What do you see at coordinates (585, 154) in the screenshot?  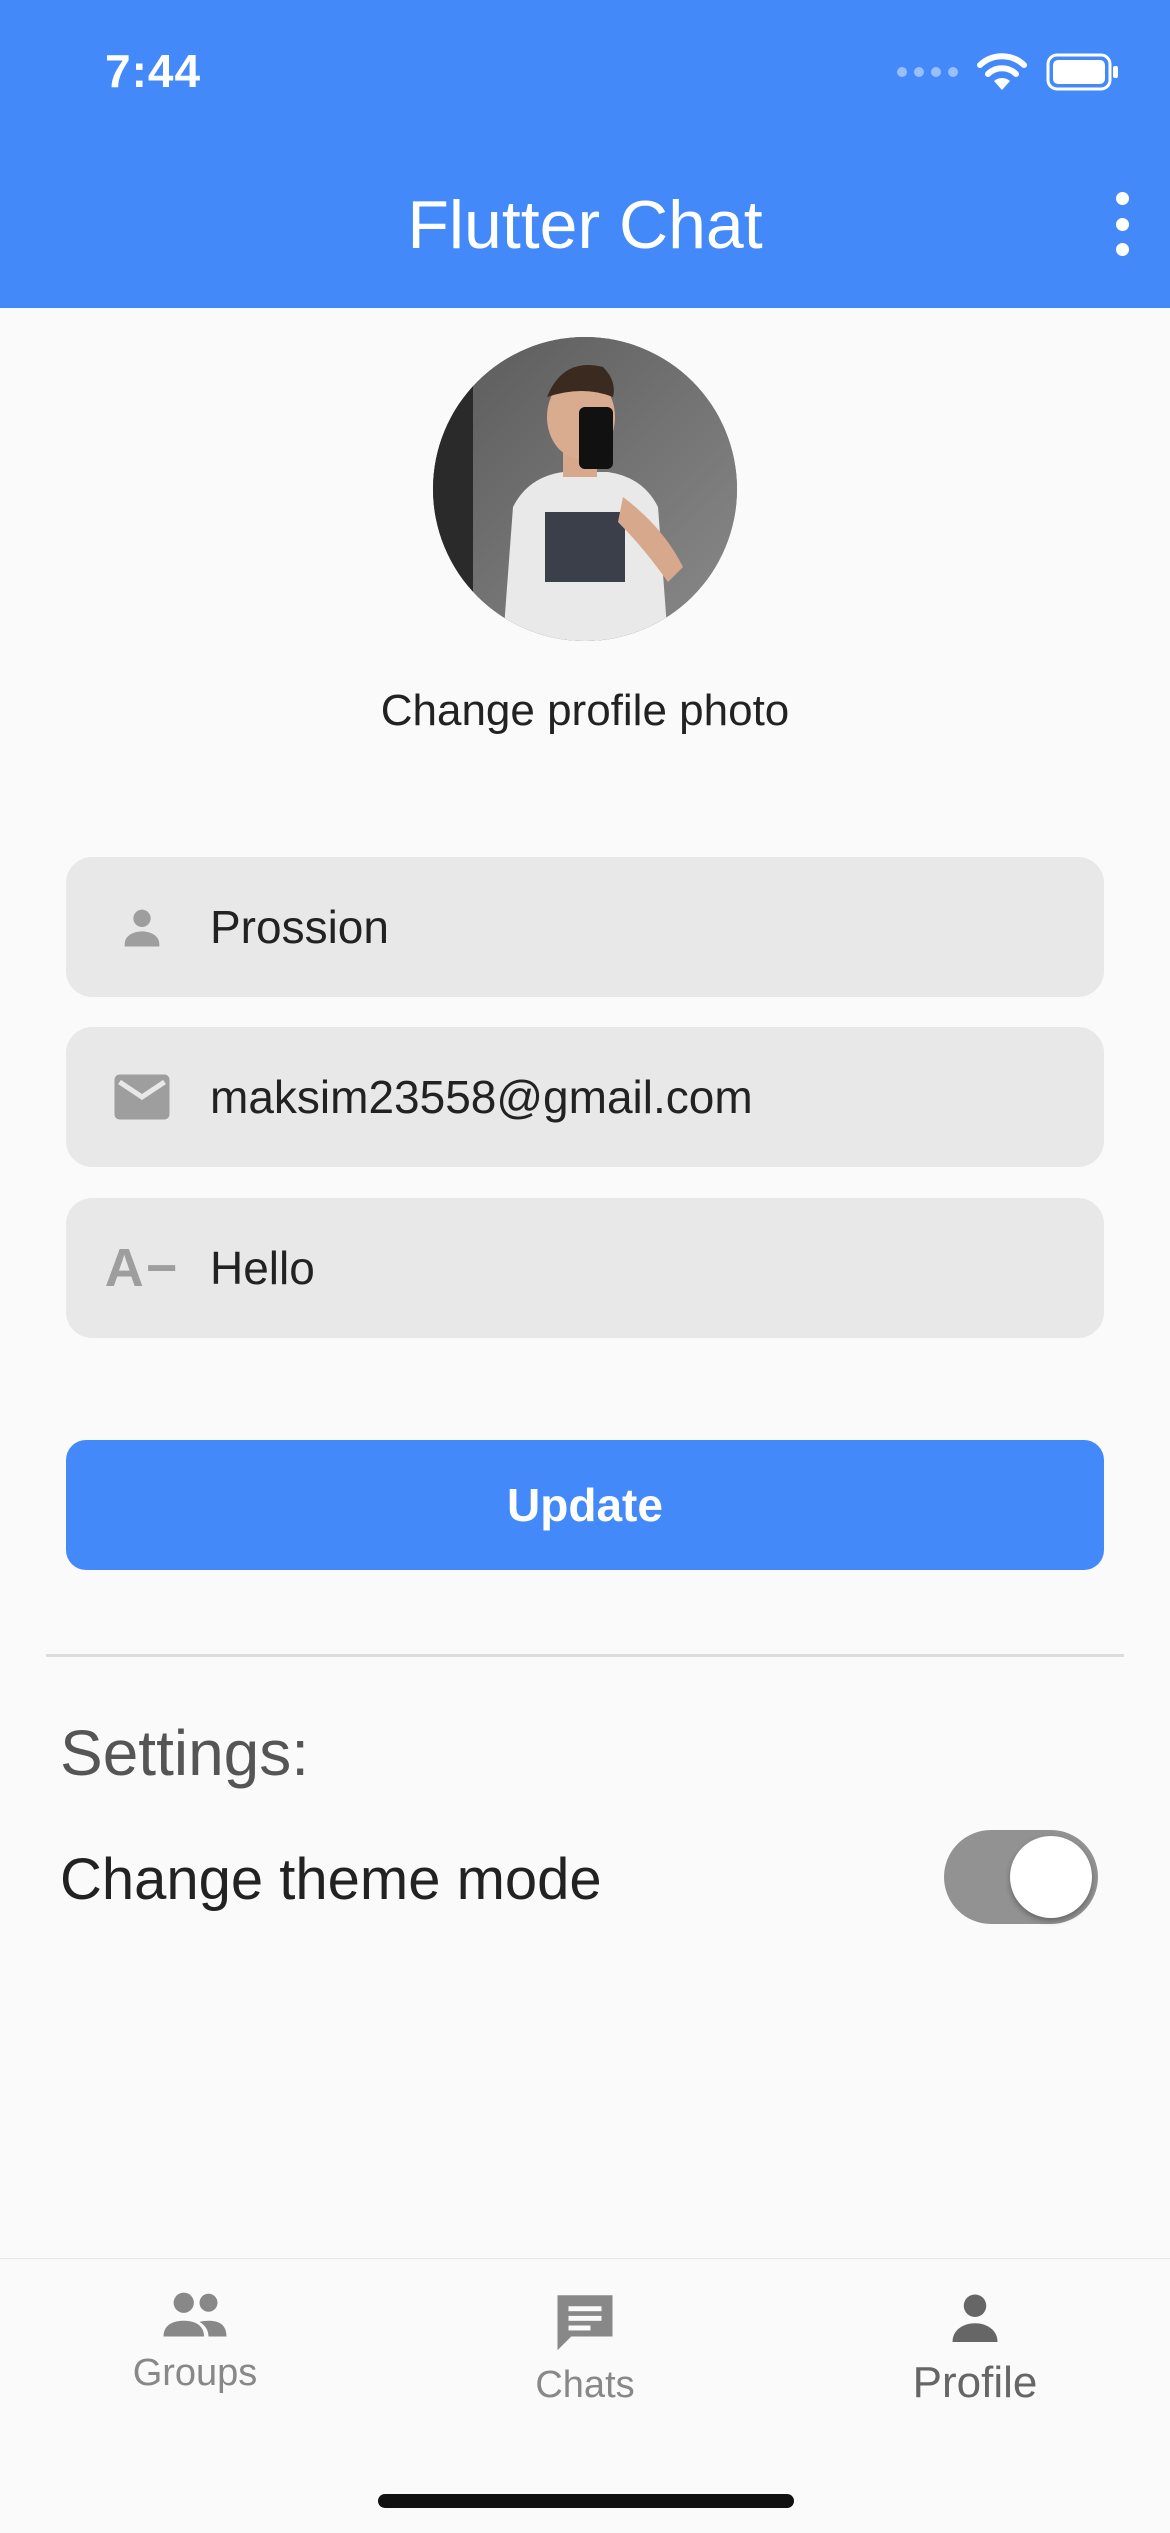 I see `app-bar: 7:44 Flutter Chat` at bounding box center [585, 154].